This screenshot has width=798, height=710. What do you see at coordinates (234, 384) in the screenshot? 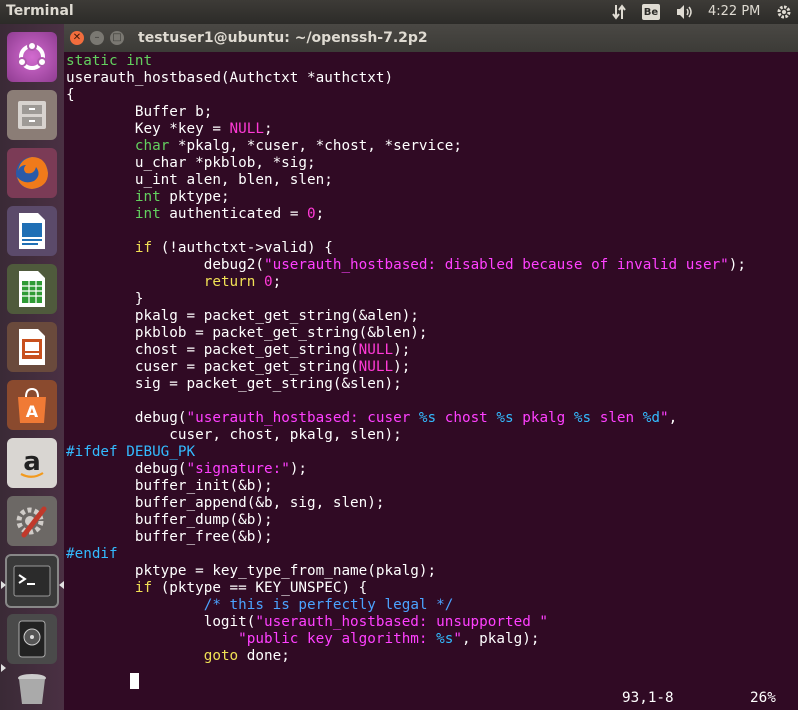
I see `code-line: sig = packet_get_string(&slen);` at bounding box center [234, 384].